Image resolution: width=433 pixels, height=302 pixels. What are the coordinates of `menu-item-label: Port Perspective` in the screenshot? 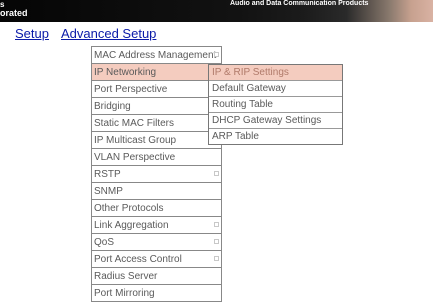 It's located at (131, 89).